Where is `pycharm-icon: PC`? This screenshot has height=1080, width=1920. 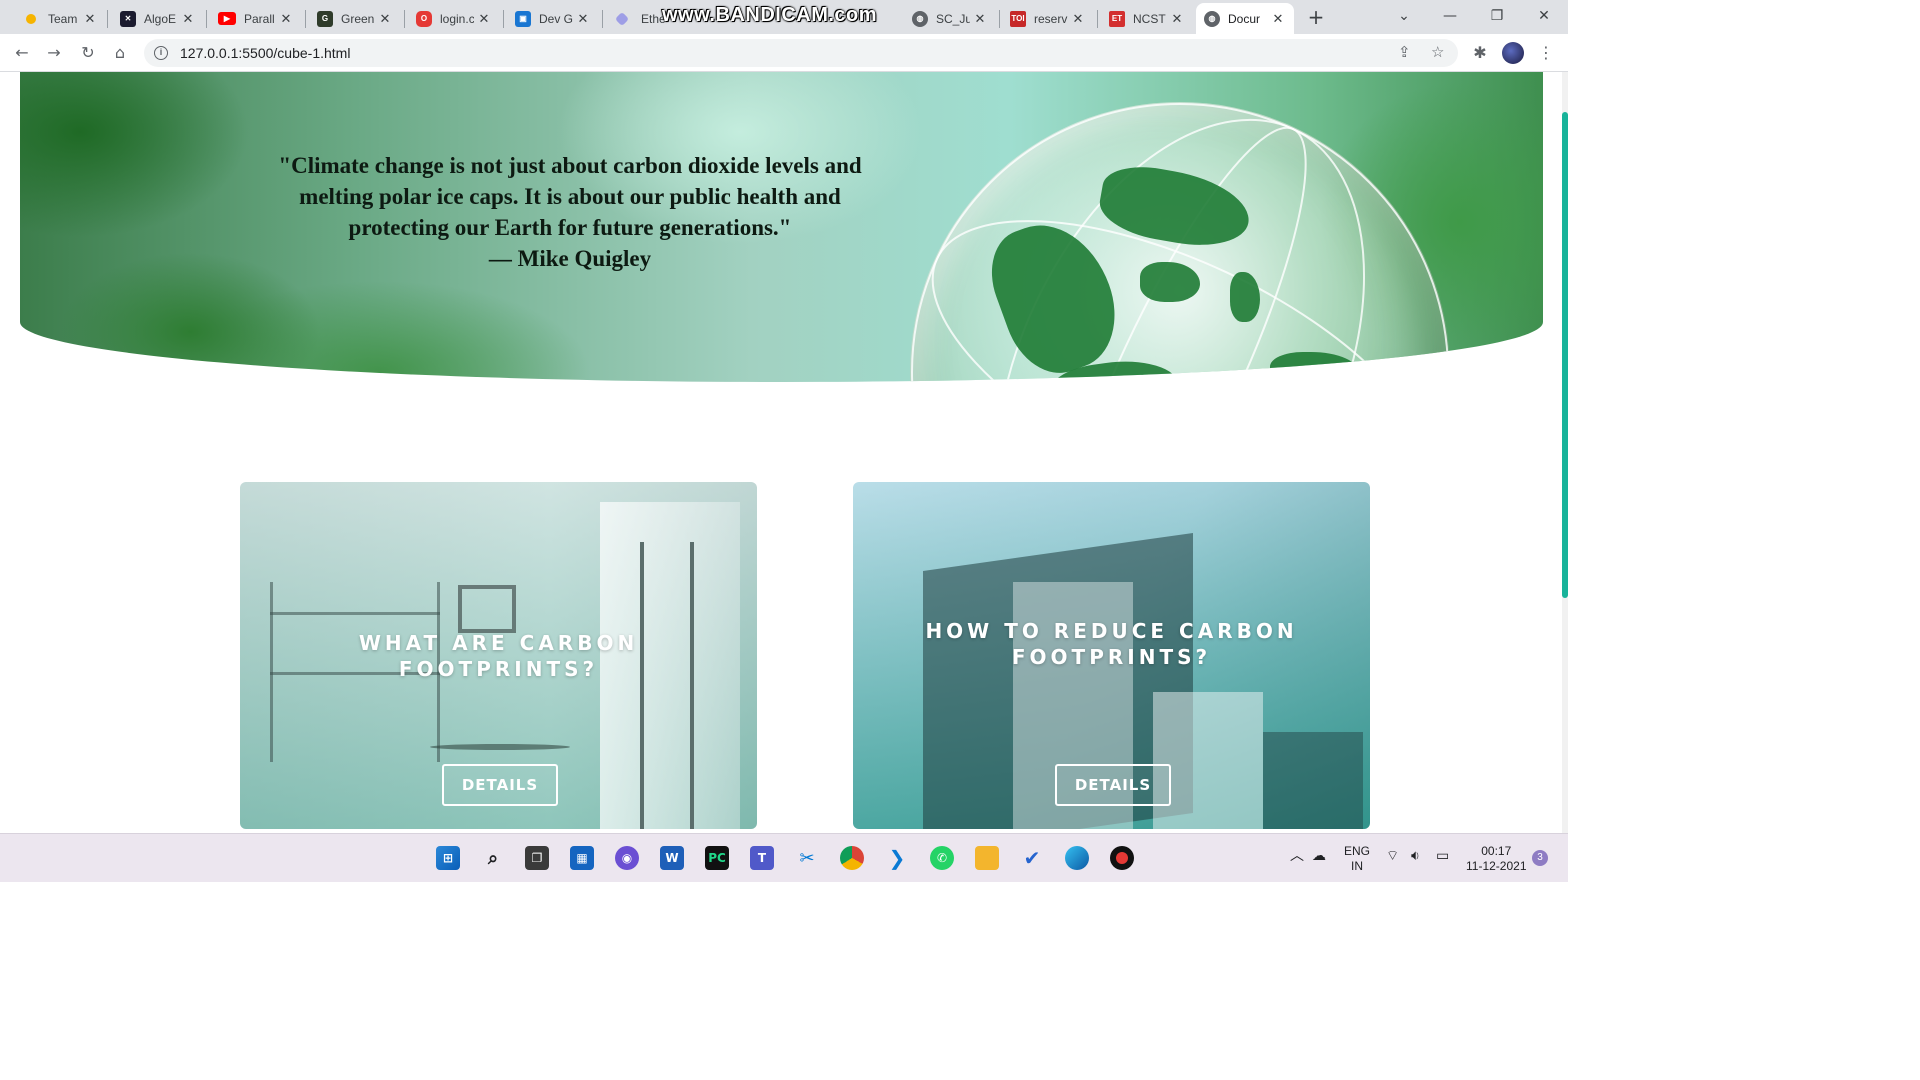 pycharm-icon: PC is located at coordinates (717, 858).